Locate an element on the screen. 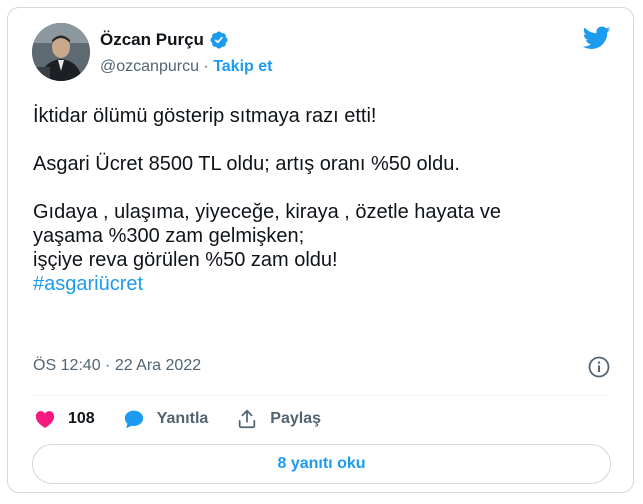 The image size is (643, 504). author-handle: @ozcanpurcu is located at coordinates (149, 66).